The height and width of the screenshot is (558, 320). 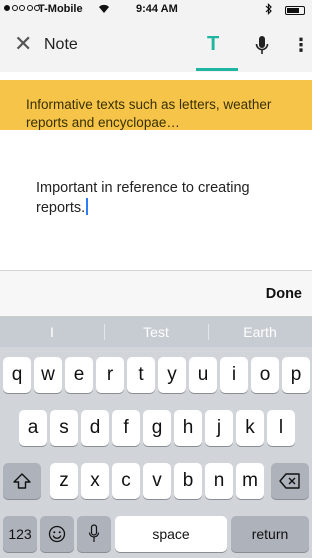 I want to click on key-n: n, so click(x=219, y=481).